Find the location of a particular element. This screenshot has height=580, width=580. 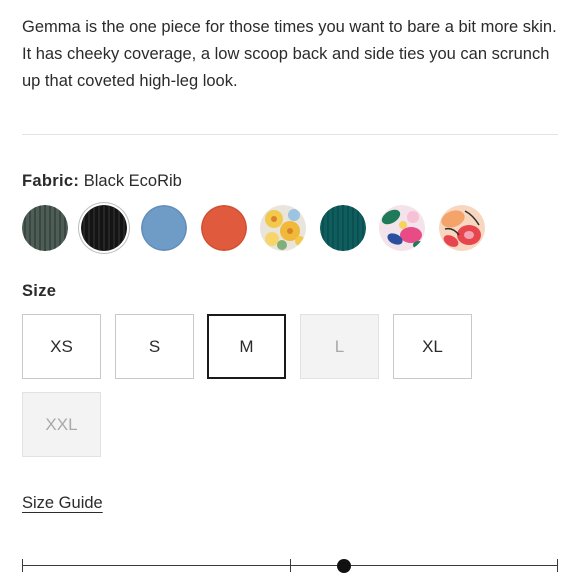

size-label: Size is located at coordinates (39, 291).